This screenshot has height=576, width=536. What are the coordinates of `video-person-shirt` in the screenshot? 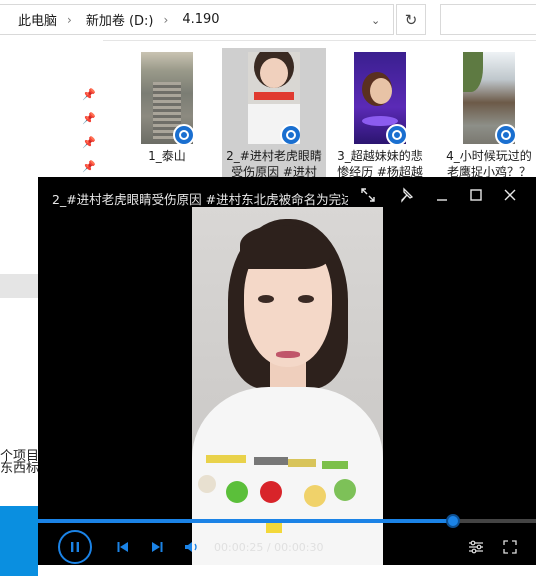 It's located at (287, 476).